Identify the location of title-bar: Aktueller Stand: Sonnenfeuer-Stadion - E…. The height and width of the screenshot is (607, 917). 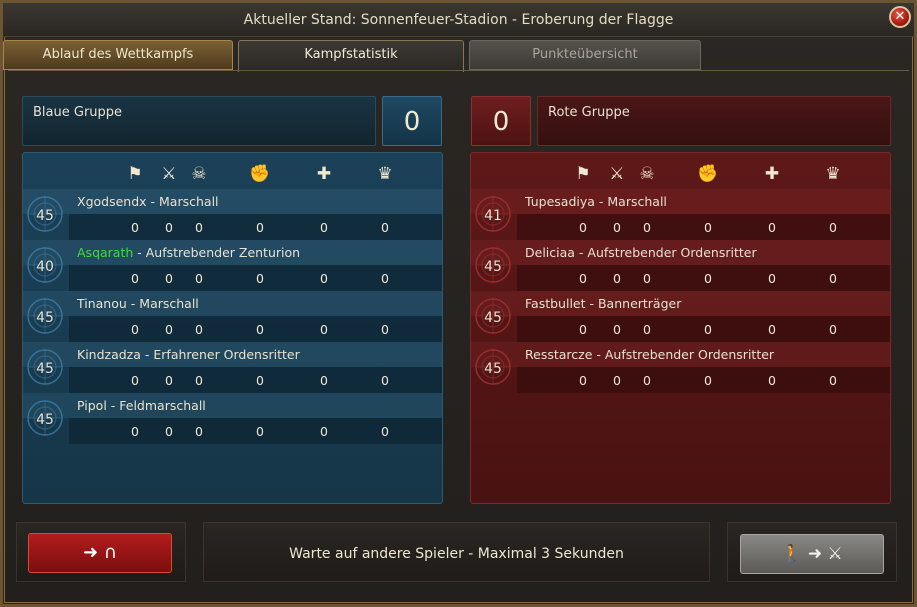
(458, 20).